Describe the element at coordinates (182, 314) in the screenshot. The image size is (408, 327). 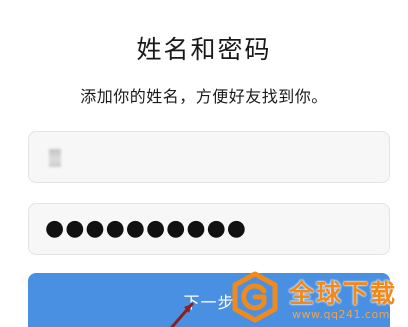
I see `arrow-pointer-icon` at that location.